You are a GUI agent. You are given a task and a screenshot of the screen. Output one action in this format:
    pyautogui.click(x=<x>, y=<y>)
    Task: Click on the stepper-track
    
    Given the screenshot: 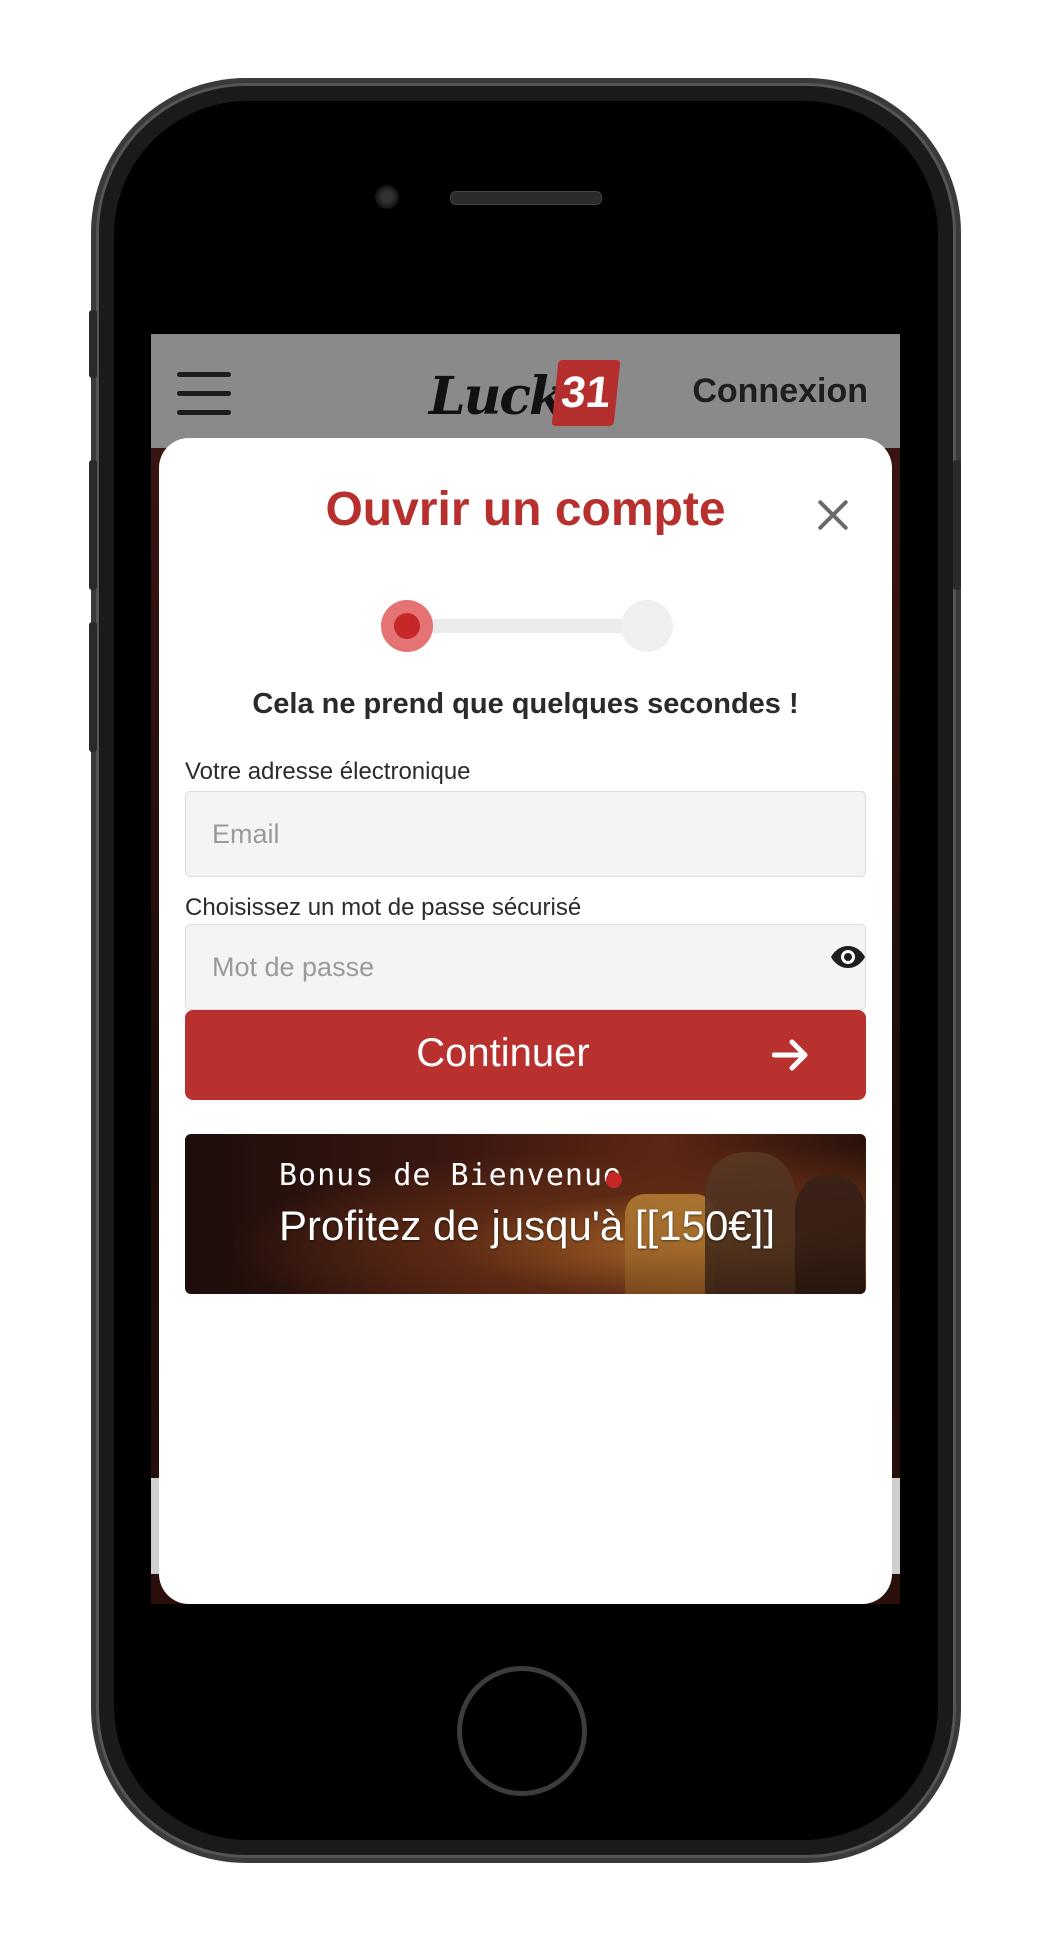 What is the action you would take?
    pyautogui.click(x=527, y=626)
    